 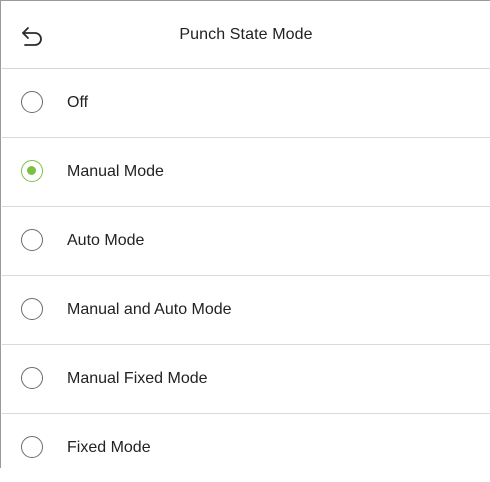 I want to click on option-label: Manual Mode, so click(x=115, y=171).